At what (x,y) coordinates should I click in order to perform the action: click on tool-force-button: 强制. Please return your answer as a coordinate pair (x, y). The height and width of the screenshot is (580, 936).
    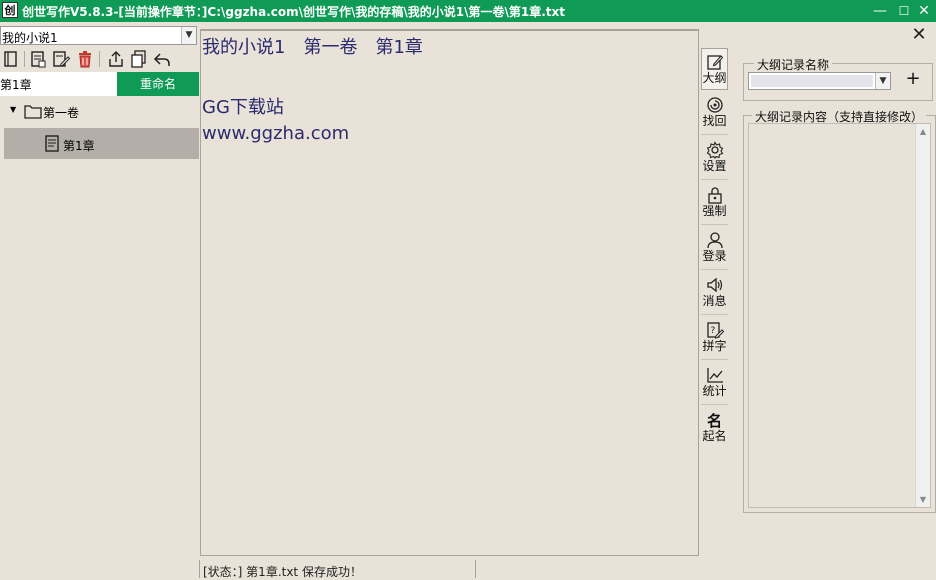
    Looking at the image, I should click on (714, 203).